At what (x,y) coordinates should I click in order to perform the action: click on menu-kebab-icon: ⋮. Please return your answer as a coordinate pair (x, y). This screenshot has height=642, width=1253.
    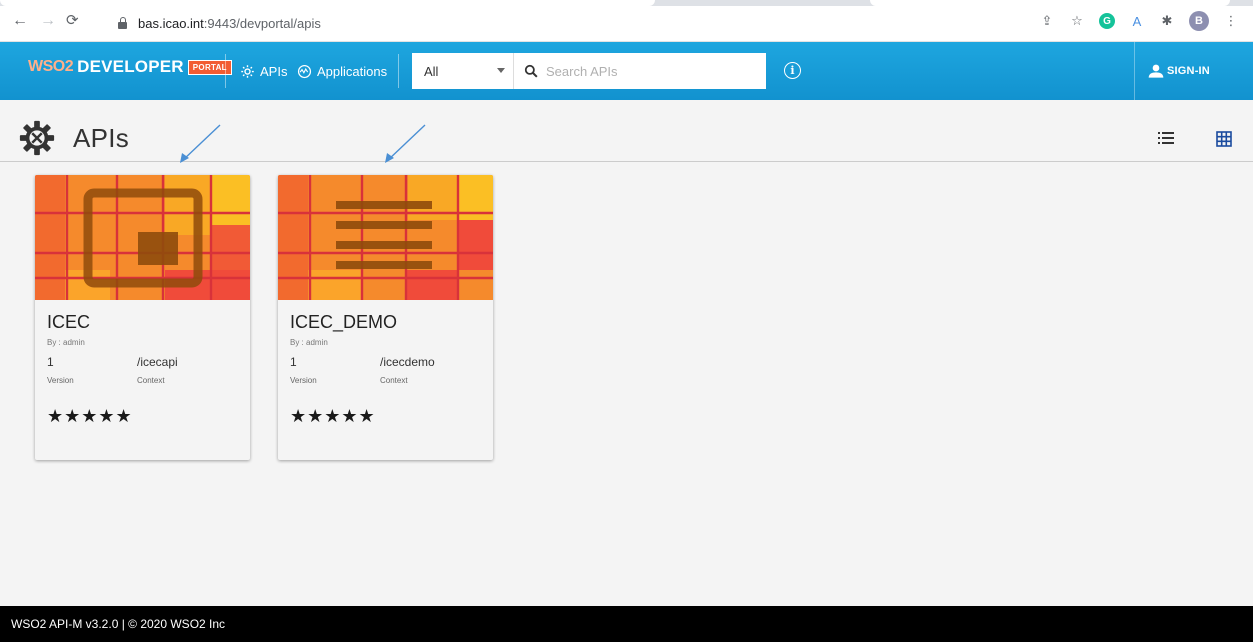
    Looking at the image, I should click on (1231, 21).